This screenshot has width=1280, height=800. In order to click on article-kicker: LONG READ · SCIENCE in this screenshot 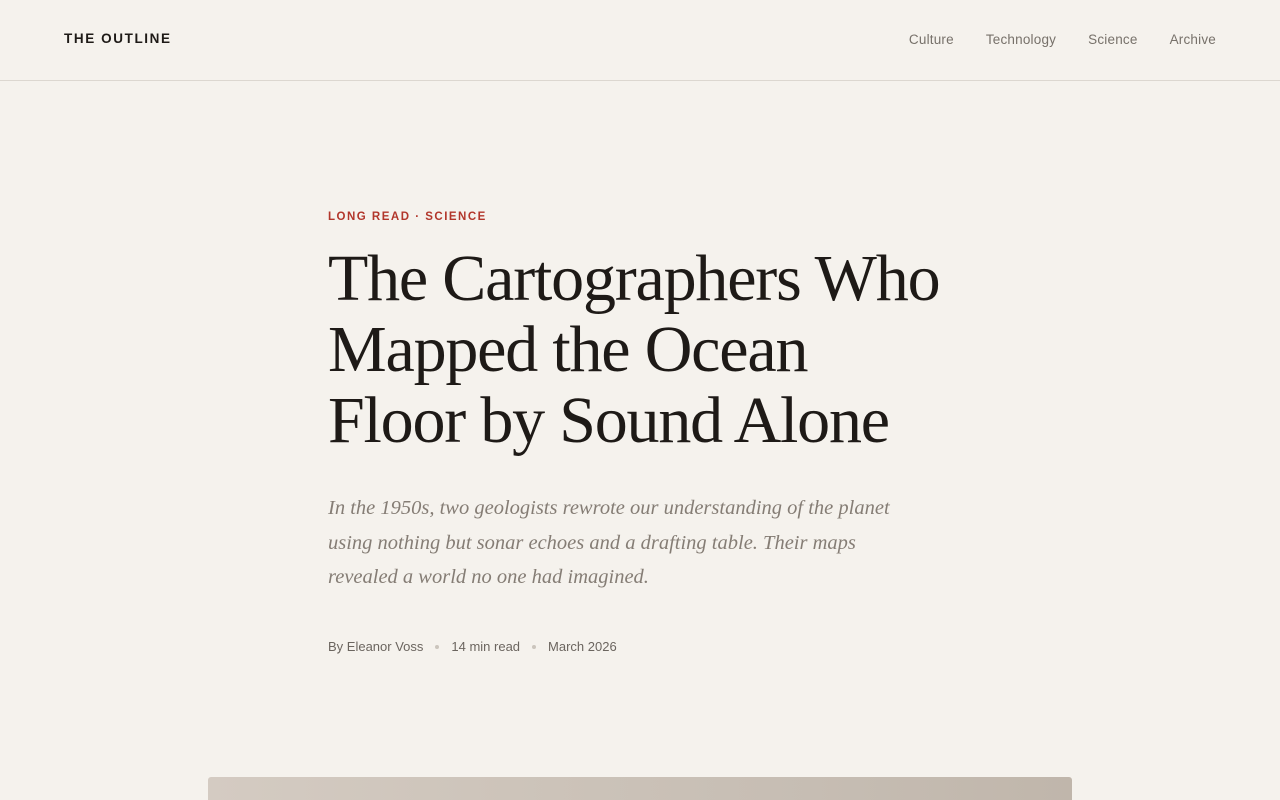, I will do `click(407, 217)`.